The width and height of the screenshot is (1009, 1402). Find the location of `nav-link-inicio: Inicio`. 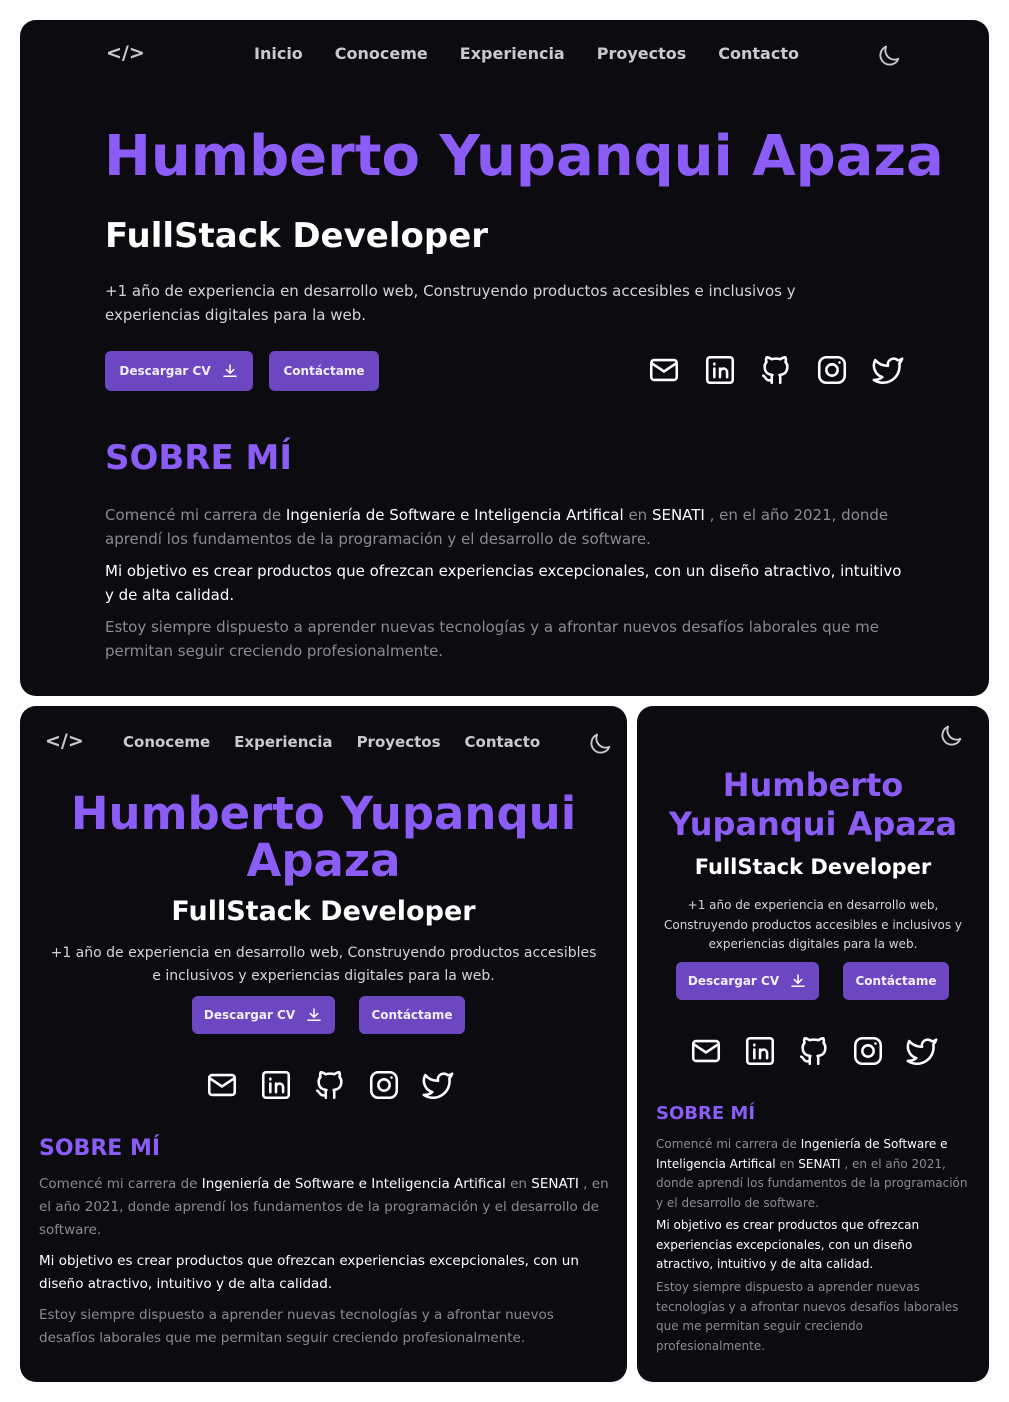

nav-link-inicio: Inicio is located at coordinates (278, 53).